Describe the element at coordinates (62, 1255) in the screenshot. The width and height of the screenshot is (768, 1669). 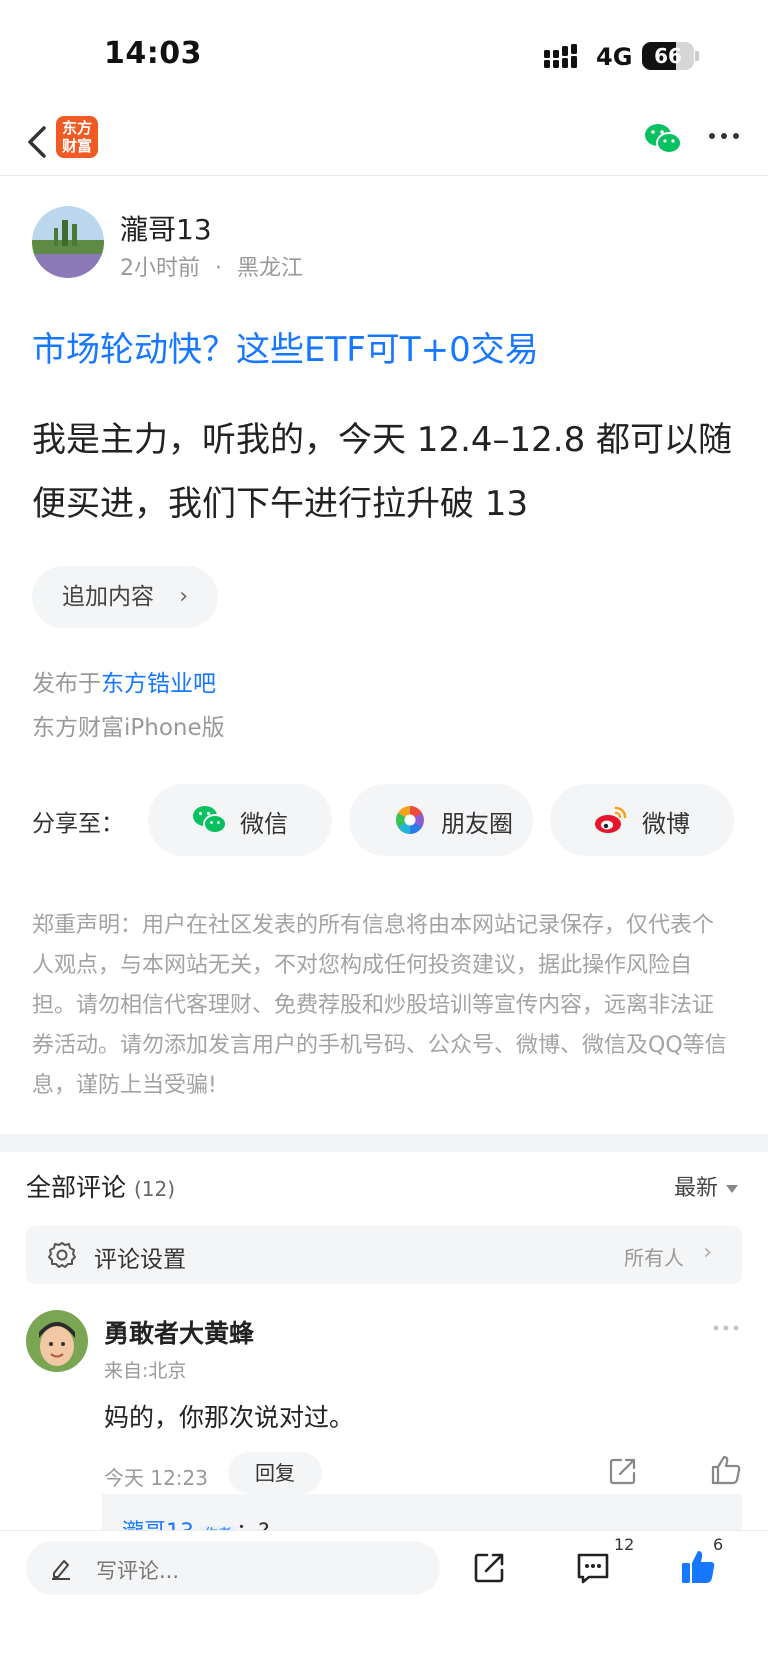
I see `gear-icon` at that location.